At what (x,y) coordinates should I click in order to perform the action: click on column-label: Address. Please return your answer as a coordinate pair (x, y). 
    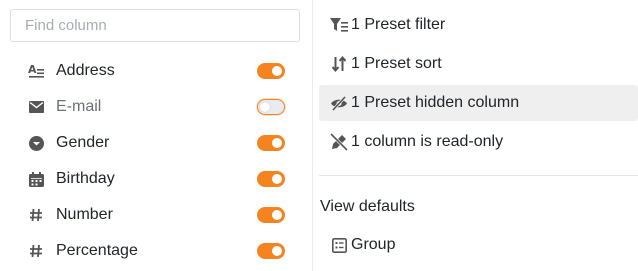
    Looking at the image, I should click on (85, 70).